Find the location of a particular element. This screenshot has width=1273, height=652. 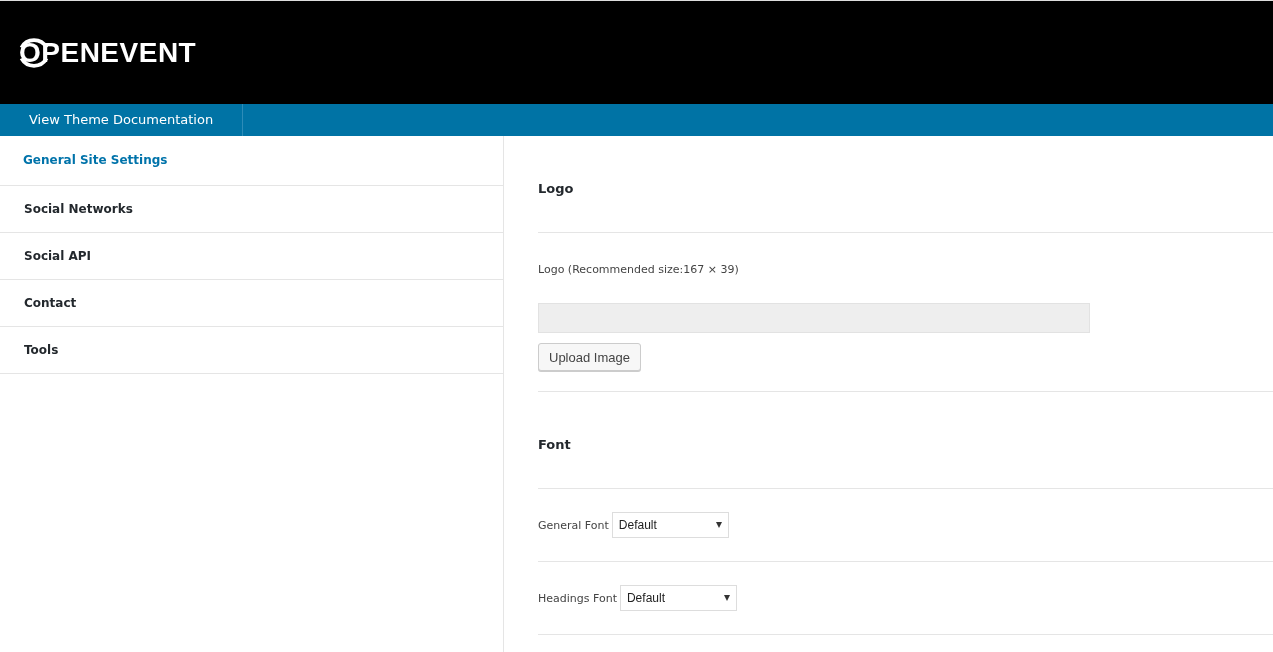

sidebar-item: Social Networks is located at coordinates (251, 209).